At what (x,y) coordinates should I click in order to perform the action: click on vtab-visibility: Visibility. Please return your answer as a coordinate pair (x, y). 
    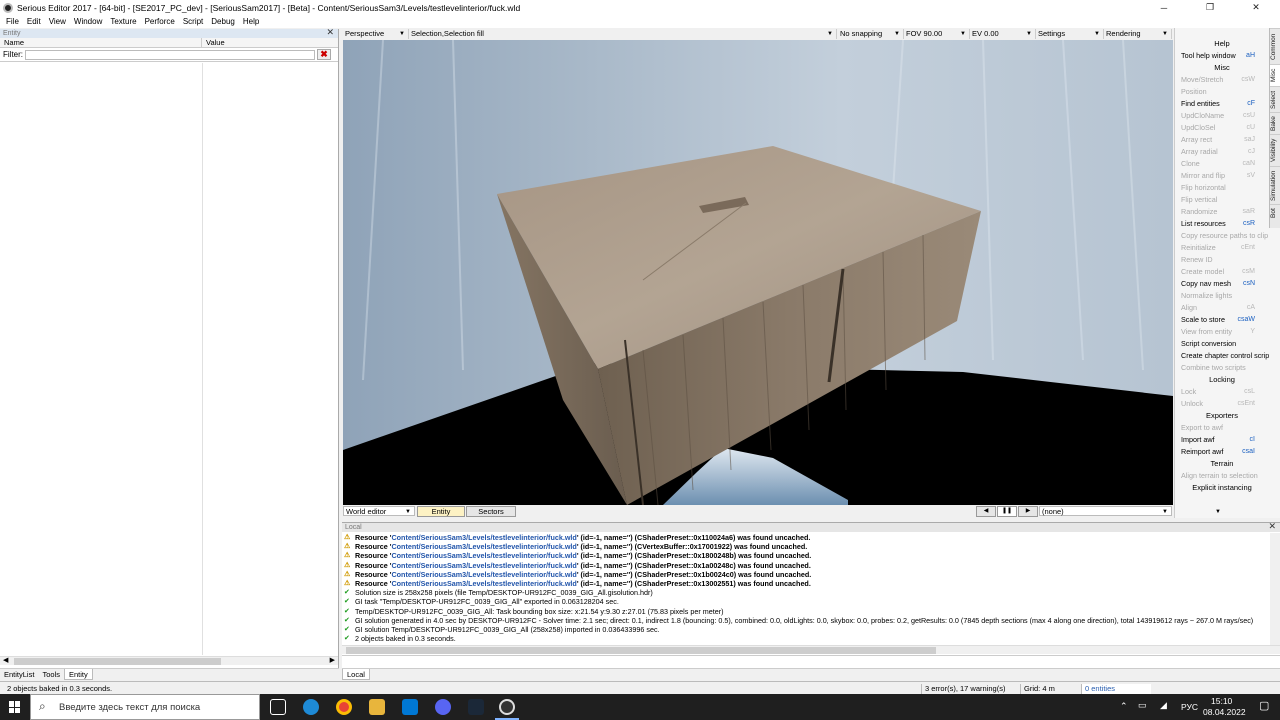
    Looking at the image, I should click on (1275, 150).